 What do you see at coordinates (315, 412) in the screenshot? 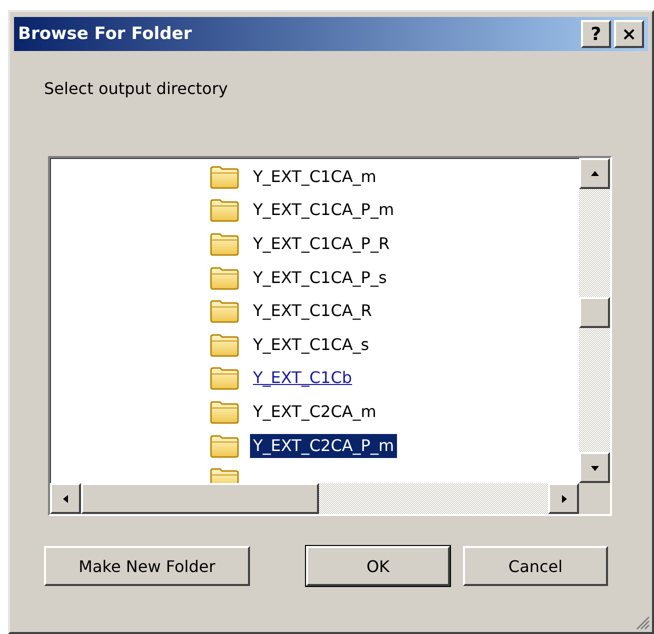
I see `folder-item: Y_EXT_C2CA_m` at bounding box center [315, 412].